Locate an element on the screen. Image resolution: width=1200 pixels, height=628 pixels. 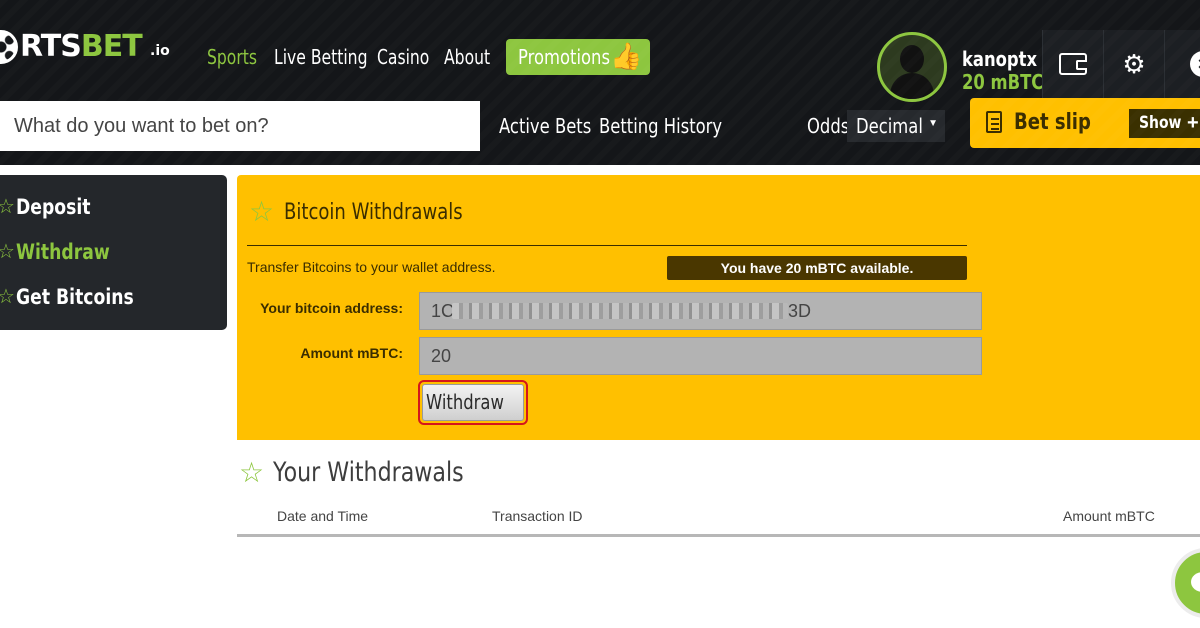
caret-down-icon: ▼ is located at coordinates (933, 123).